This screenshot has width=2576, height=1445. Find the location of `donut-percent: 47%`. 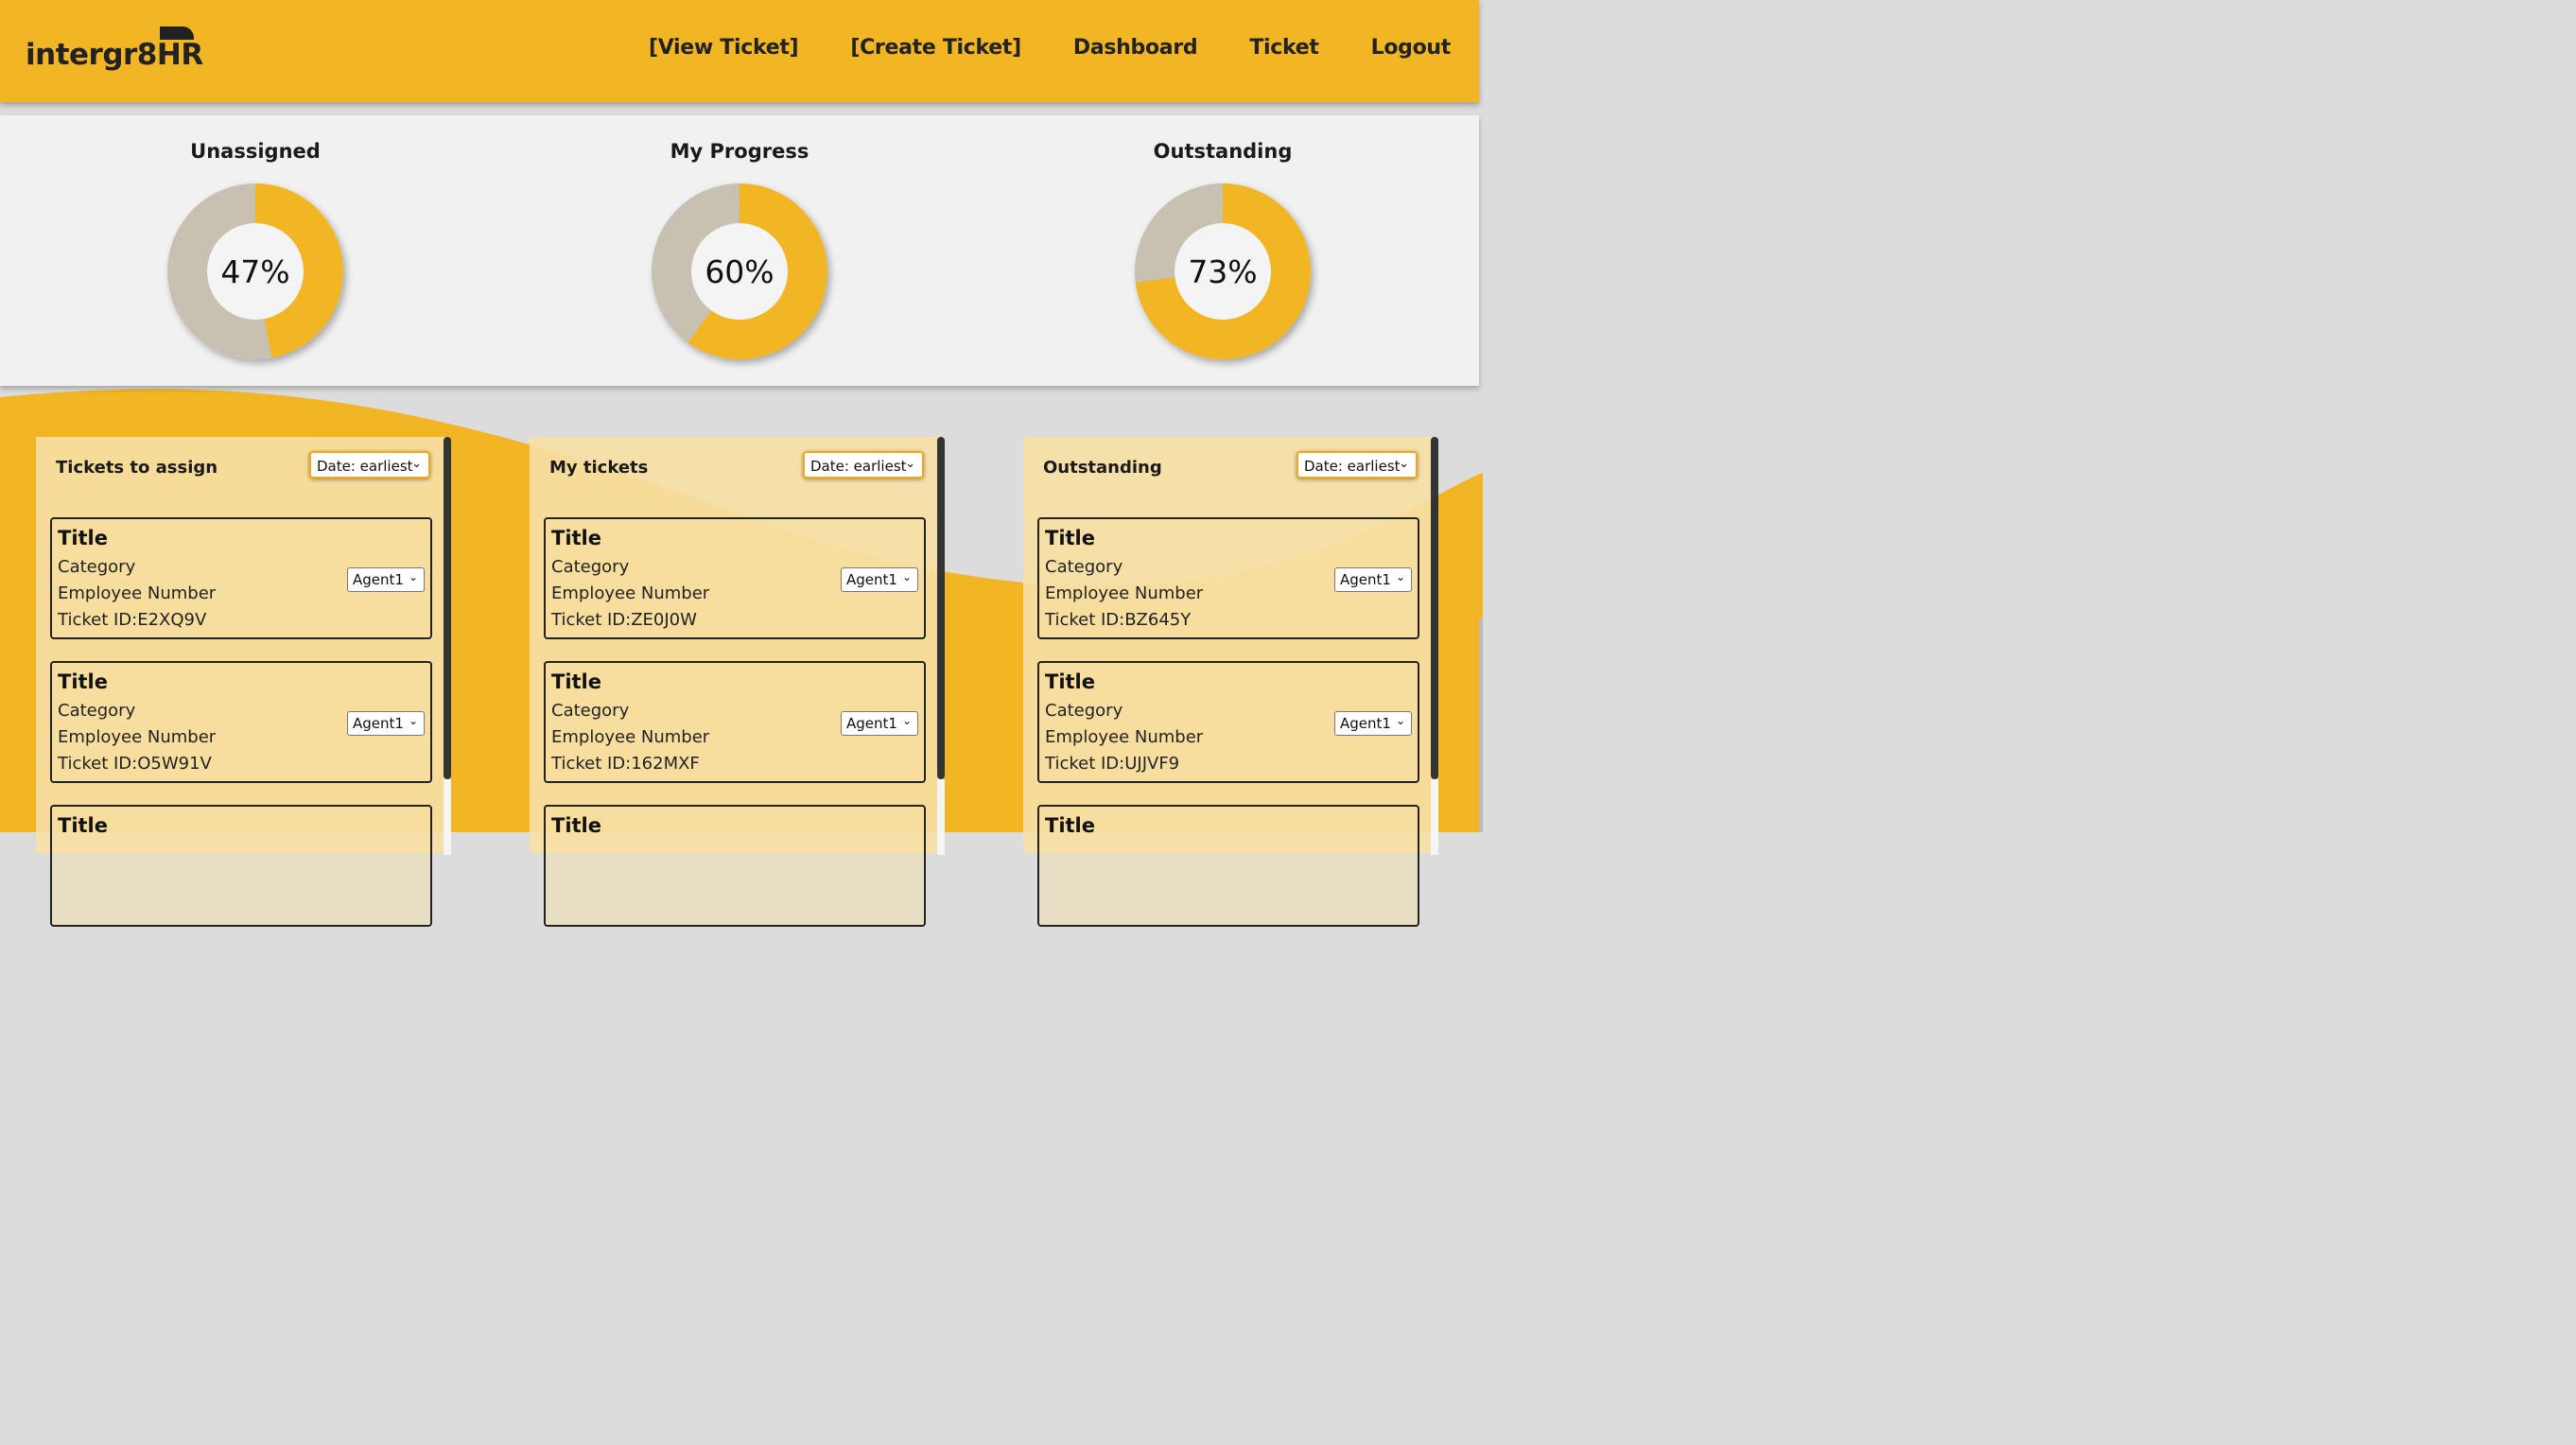

donut-percent: 47% is located at coordinates (255, 271).